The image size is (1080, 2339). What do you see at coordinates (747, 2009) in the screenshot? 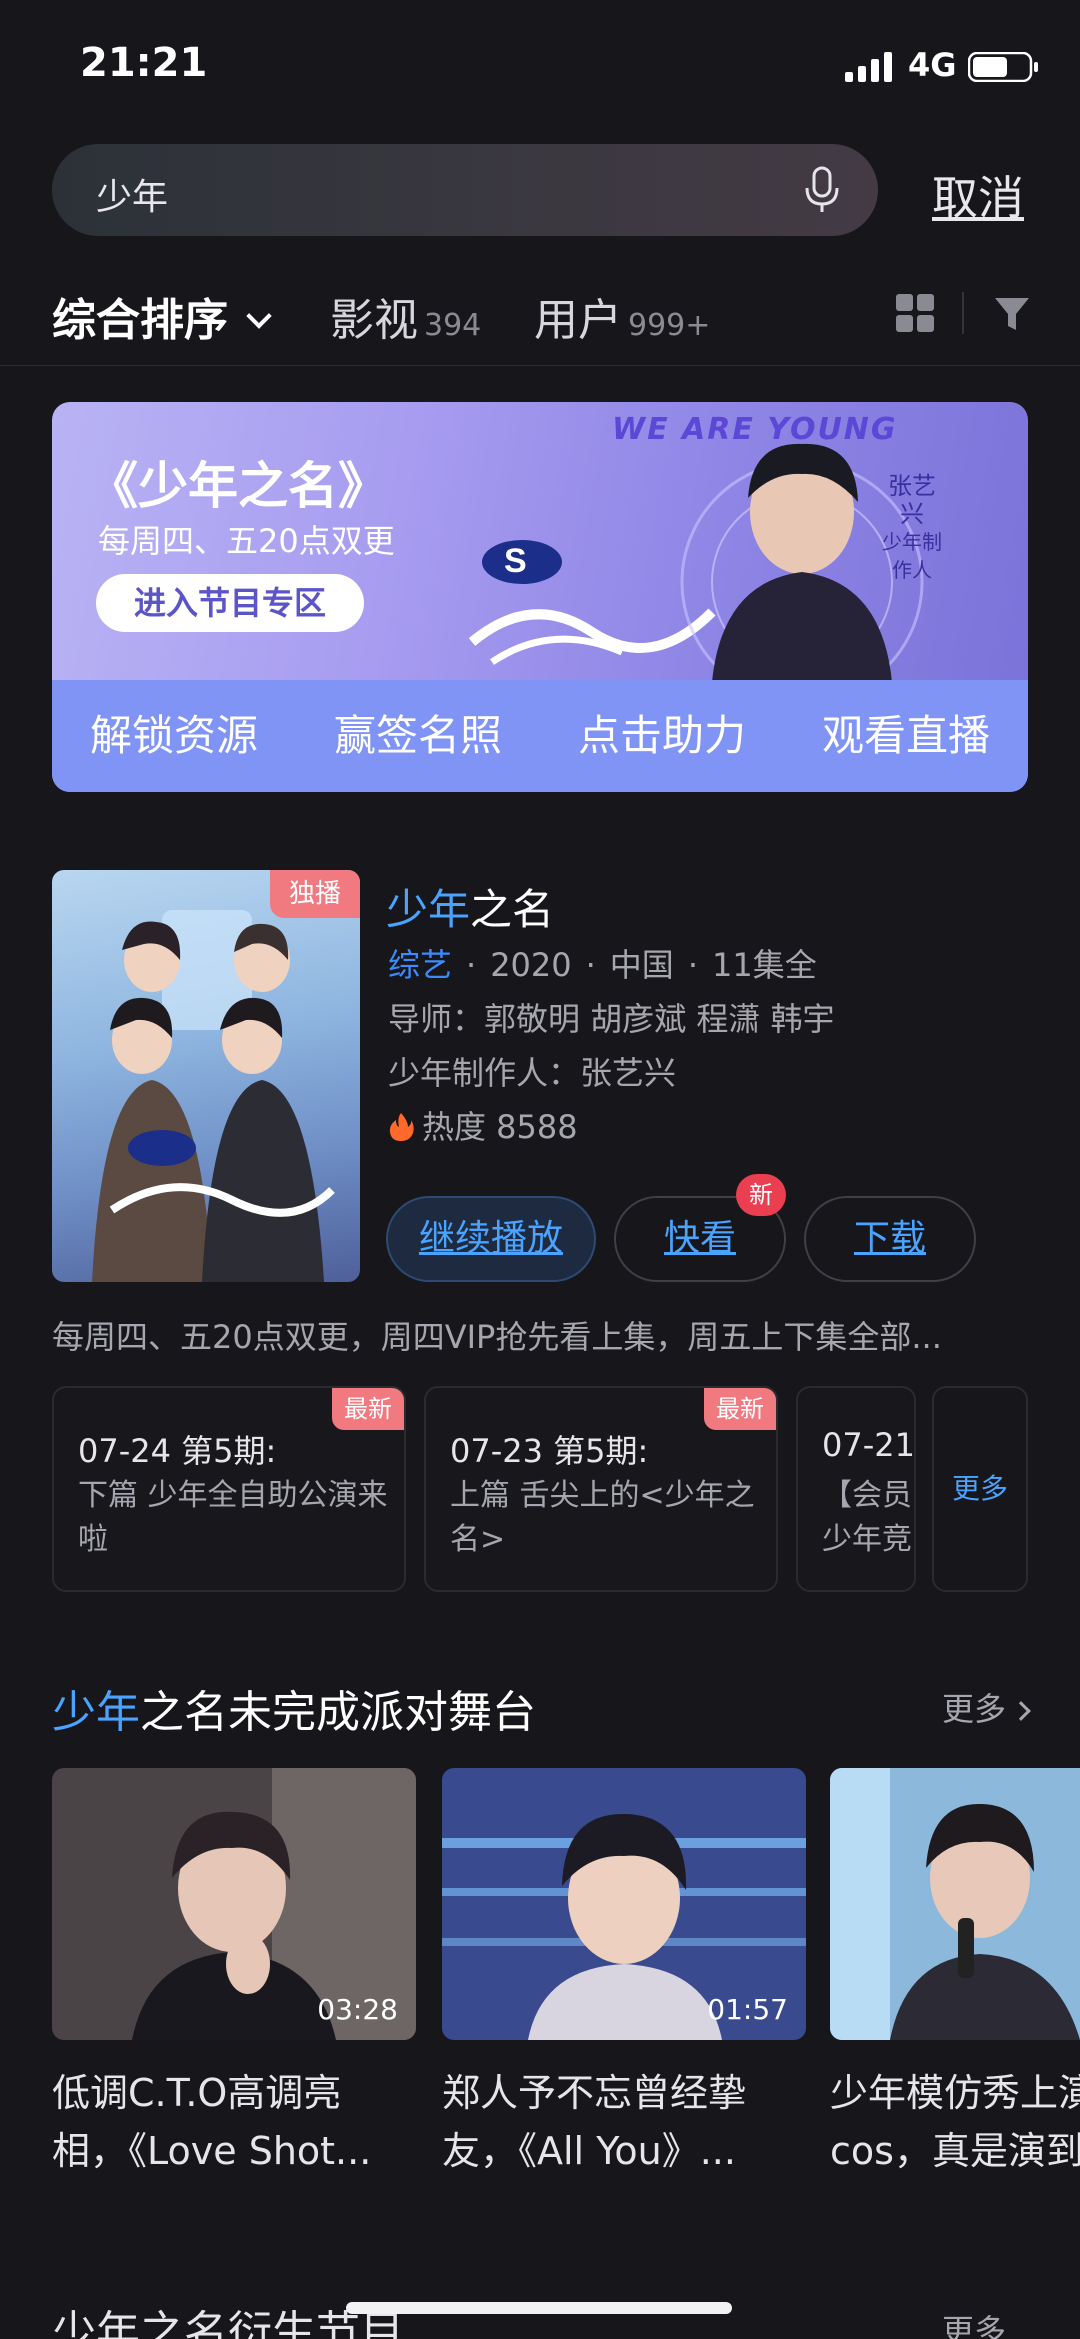
I see `video-duration: 01:57` at bounding box center [747, 2009].